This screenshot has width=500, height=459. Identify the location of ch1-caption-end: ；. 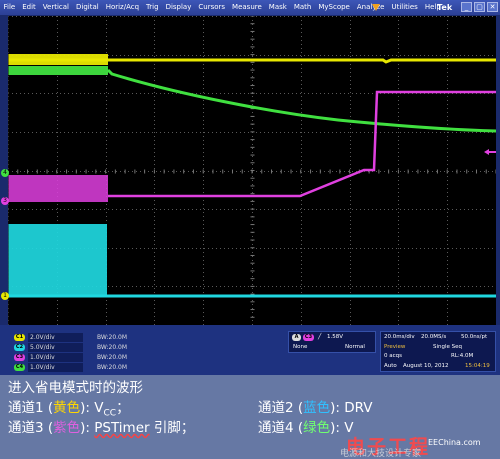
(123, 408).